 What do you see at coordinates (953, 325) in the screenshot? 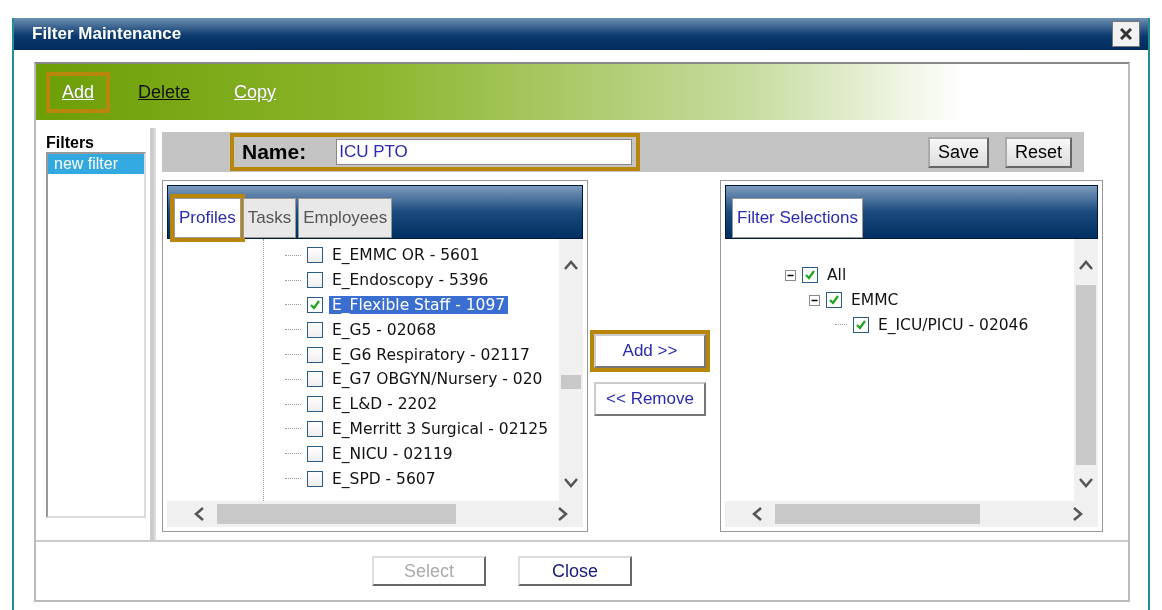
I see `tree-item: E_ICU/PICU - 02046` at bounding box center [953, 325].